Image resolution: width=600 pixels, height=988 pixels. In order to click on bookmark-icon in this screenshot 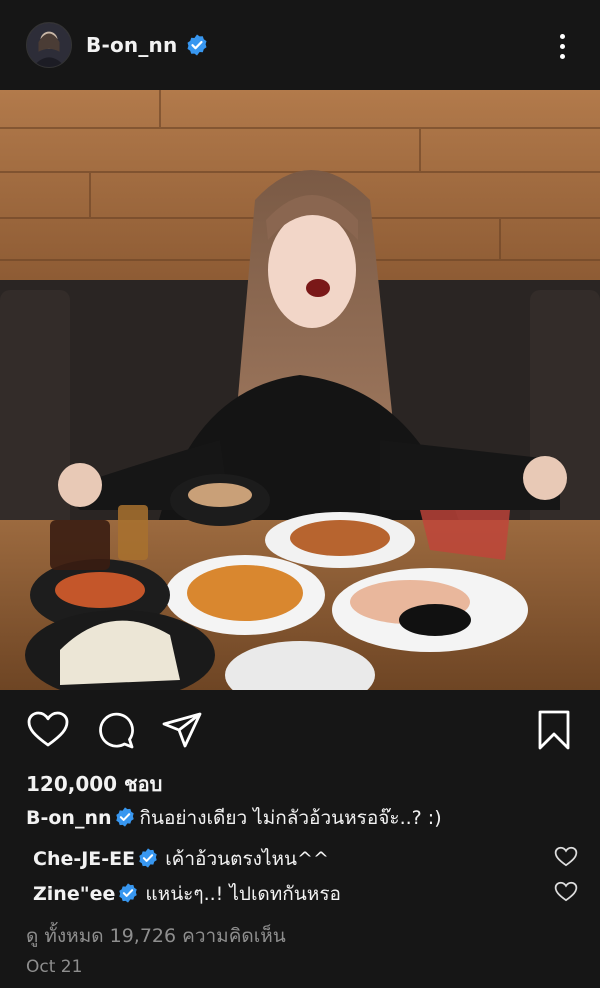, I will do `click(554, 730)`.